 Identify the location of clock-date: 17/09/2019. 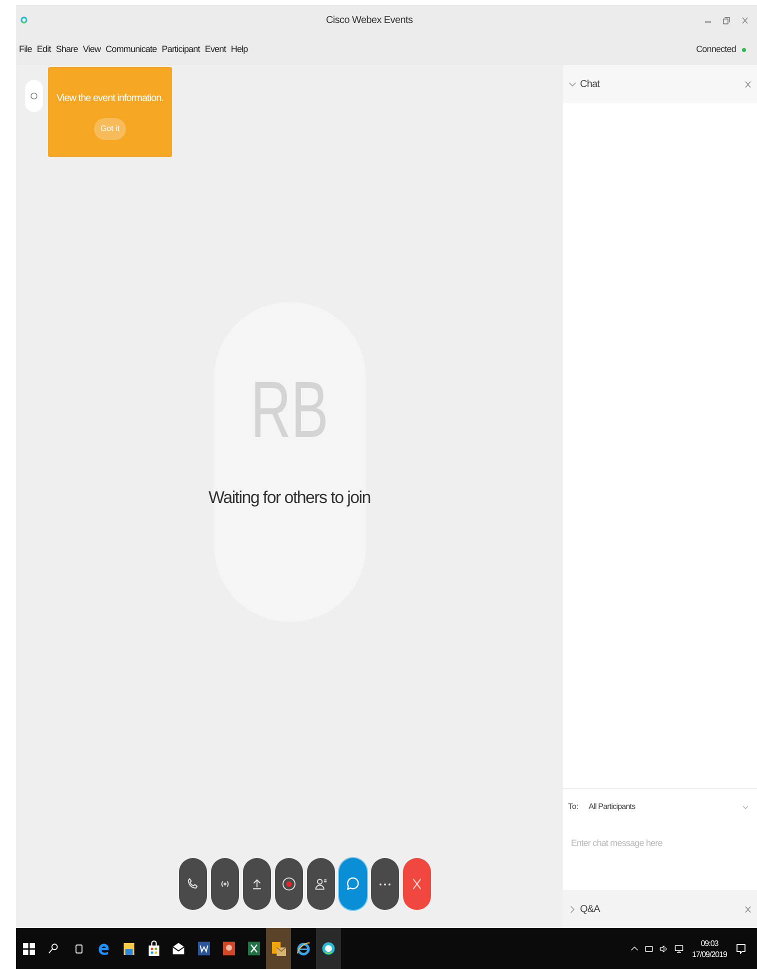
(709, 954).